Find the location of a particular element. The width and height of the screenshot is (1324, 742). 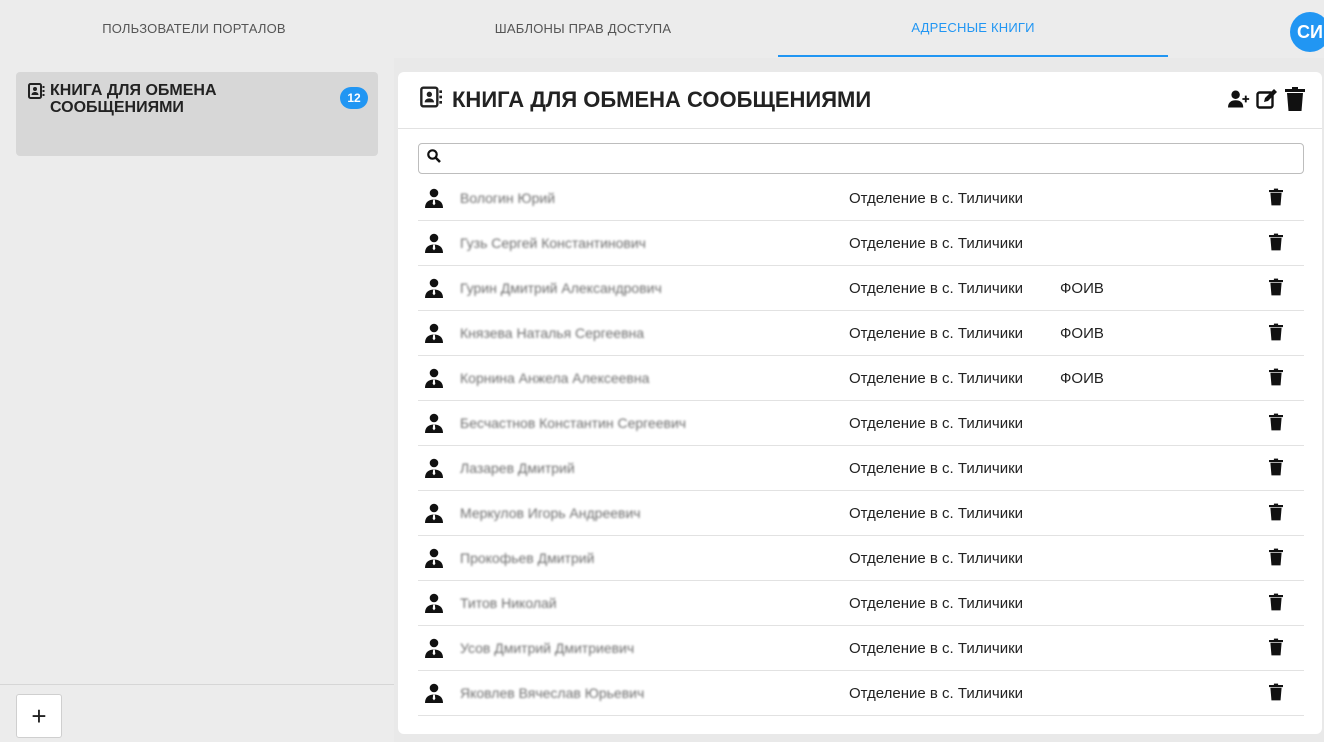

edit-icon is located at coordinates (1267, 99).